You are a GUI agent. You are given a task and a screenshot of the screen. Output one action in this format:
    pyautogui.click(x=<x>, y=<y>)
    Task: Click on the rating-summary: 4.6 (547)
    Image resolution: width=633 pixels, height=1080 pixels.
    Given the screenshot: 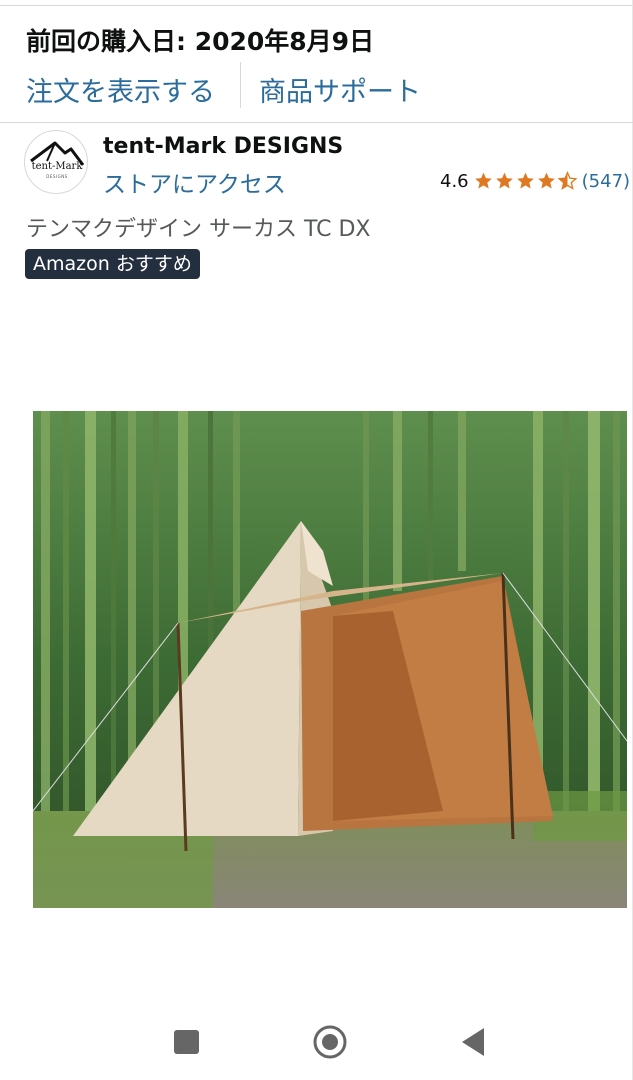 What is the action you would take?
    pyautogui.click(x=535, y=181)
    